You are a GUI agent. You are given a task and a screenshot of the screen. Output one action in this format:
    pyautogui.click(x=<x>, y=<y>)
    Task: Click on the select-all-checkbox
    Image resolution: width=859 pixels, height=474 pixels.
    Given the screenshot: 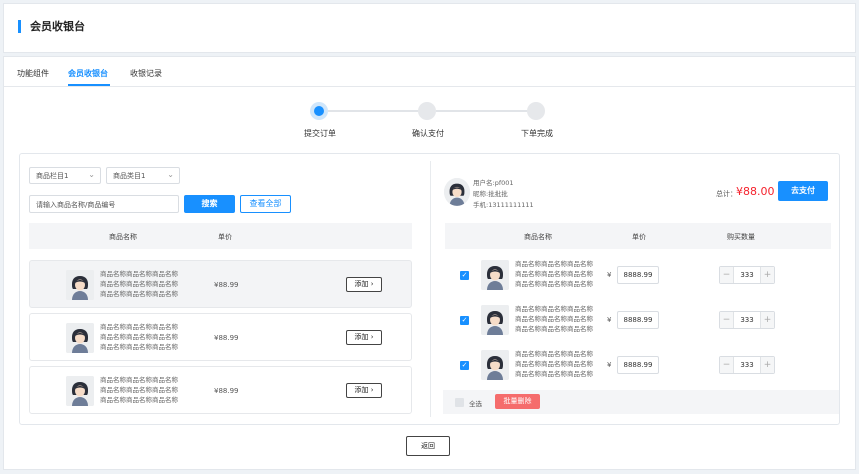 What is the action you would take?
    pyautogui.click(x=459, y=402)
    